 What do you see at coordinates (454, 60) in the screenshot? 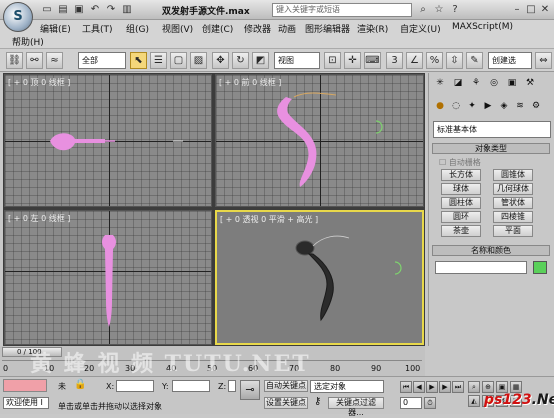
I see `spinner-snap-icon: ⇳` at bounding box center [454, 60].